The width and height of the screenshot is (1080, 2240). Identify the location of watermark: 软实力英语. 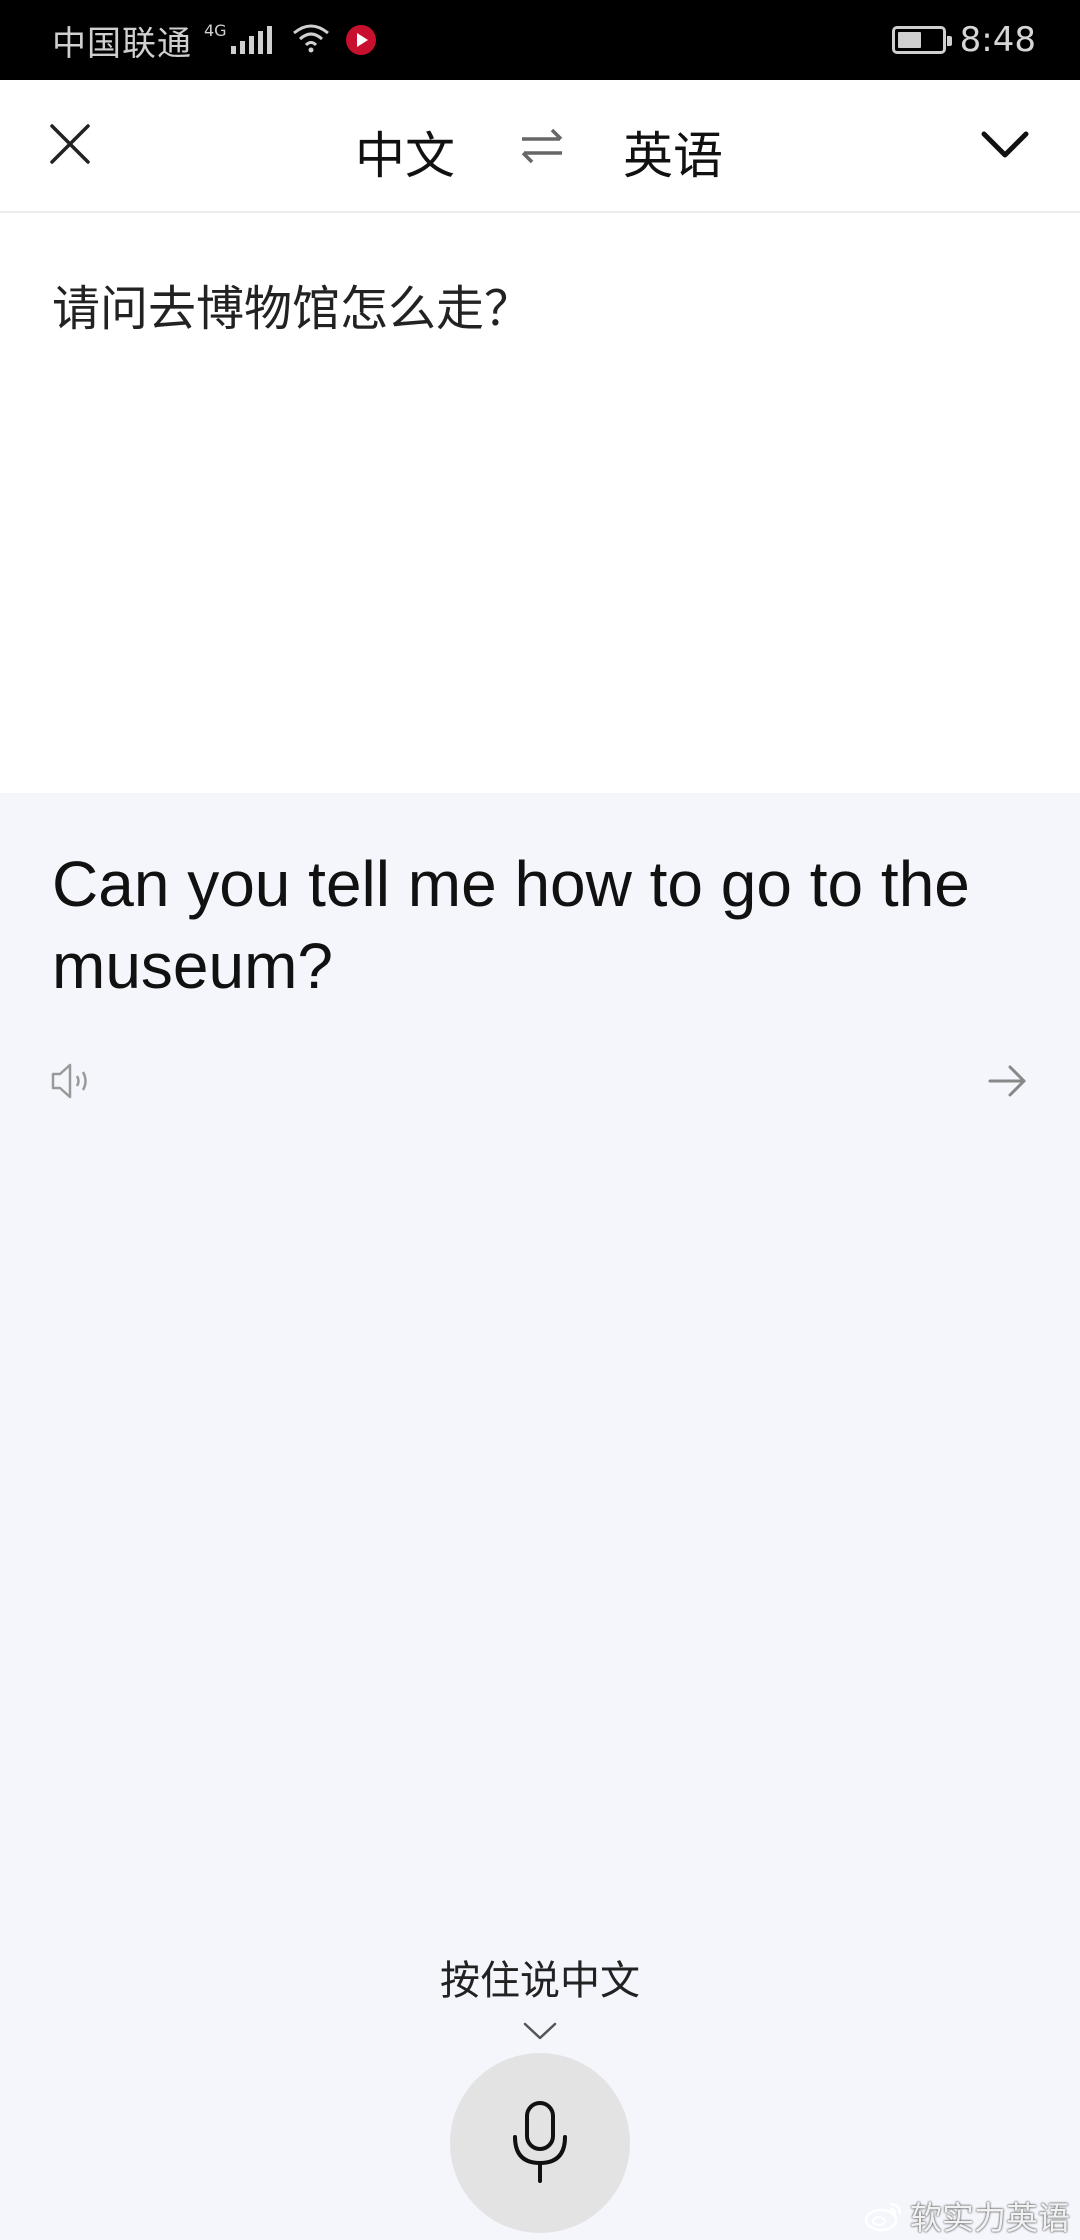
(967, 2216).